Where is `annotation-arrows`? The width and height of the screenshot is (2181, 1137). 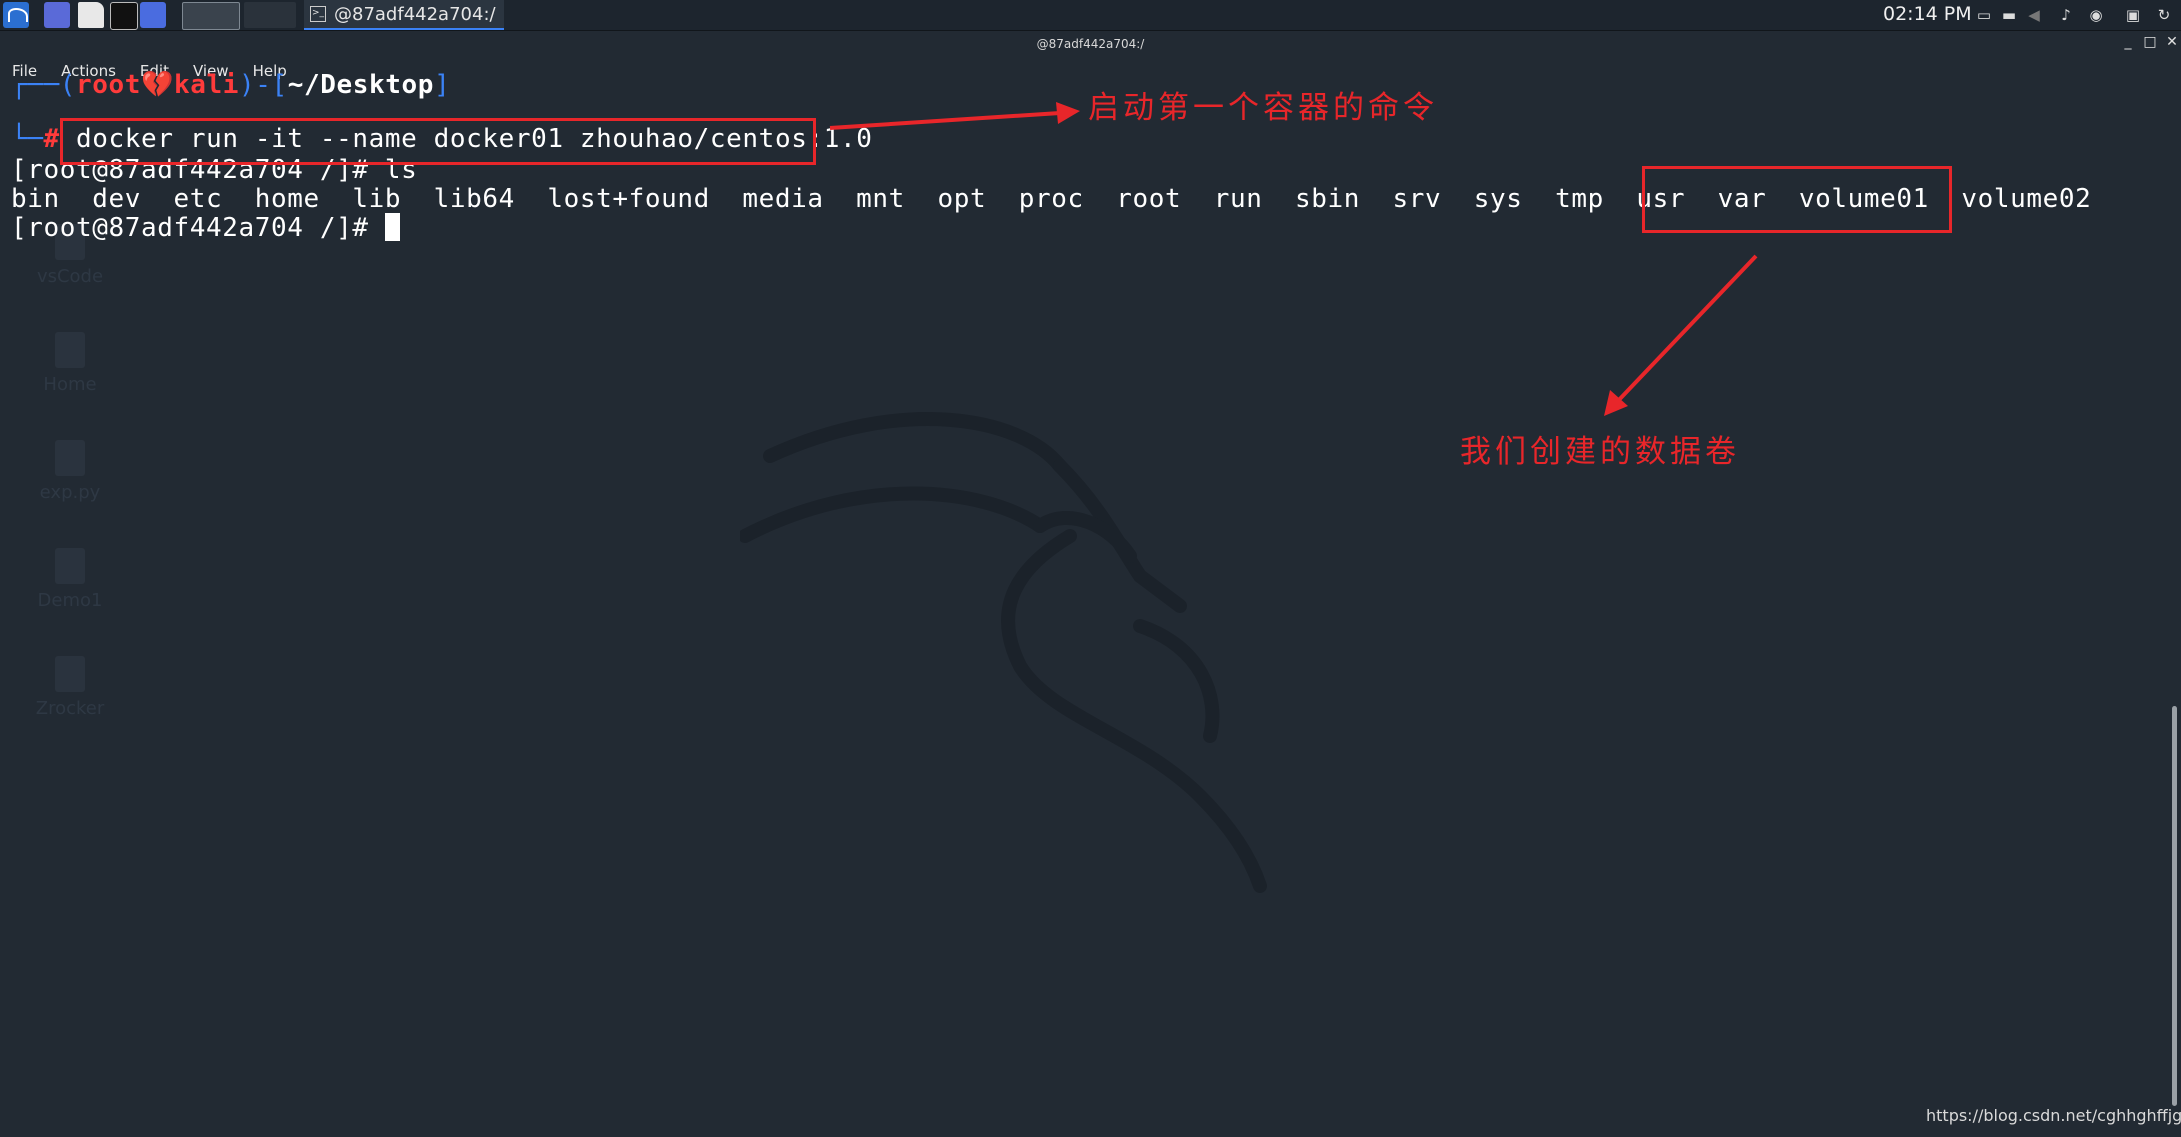
annotation-arrows is located at coordinates (1293, 259).